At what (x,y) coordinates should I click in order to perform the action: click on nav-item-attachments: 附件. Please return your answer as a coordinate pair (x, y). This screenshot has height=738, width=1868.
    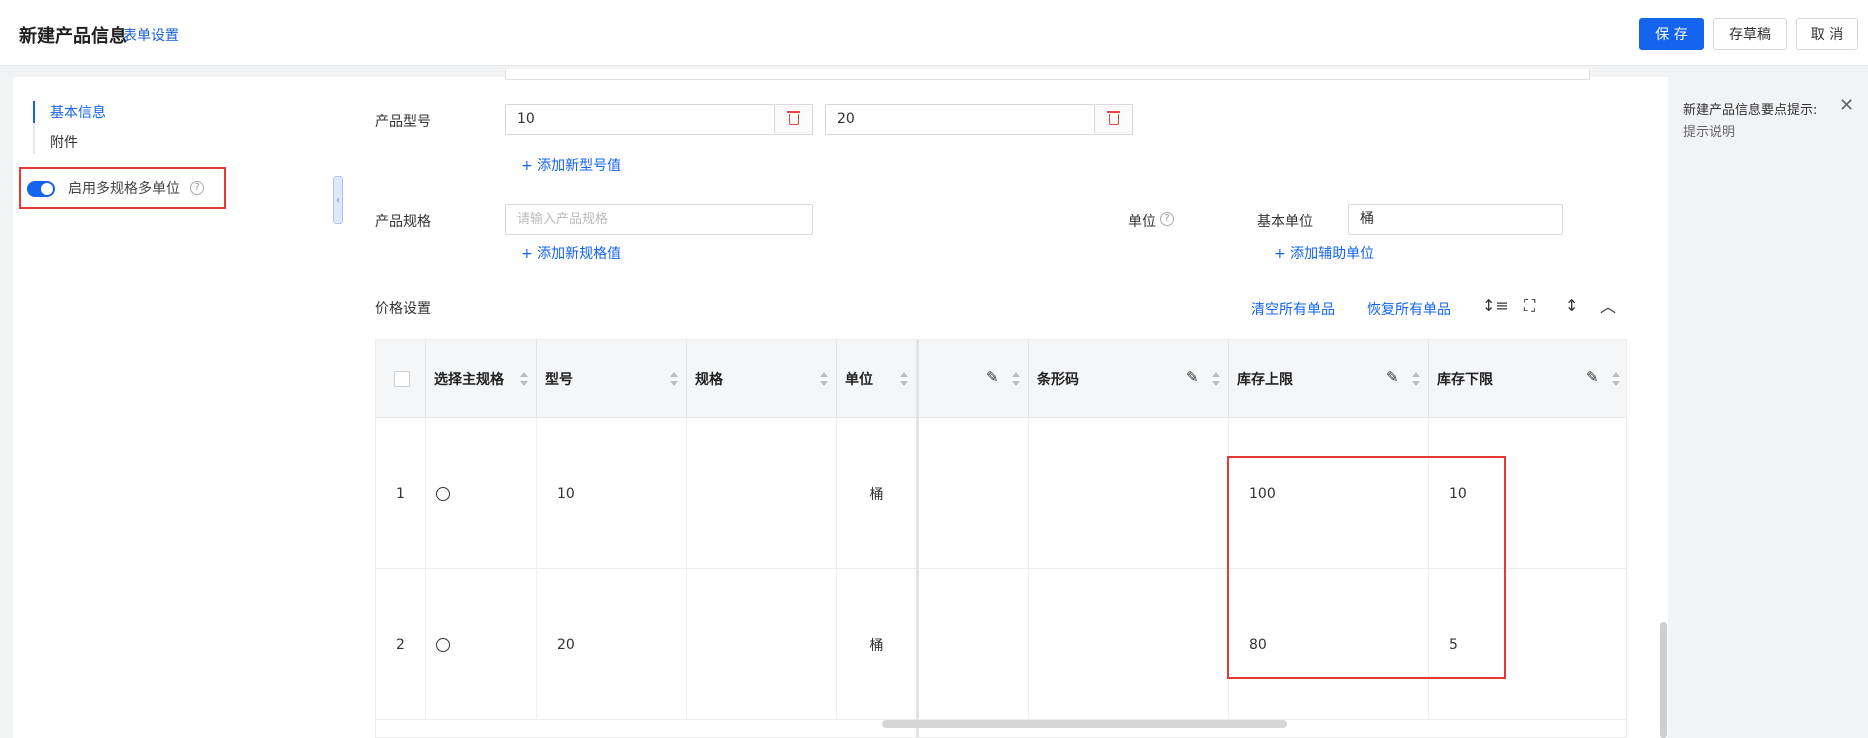
    Looking at the image, I should click on (64, 142).